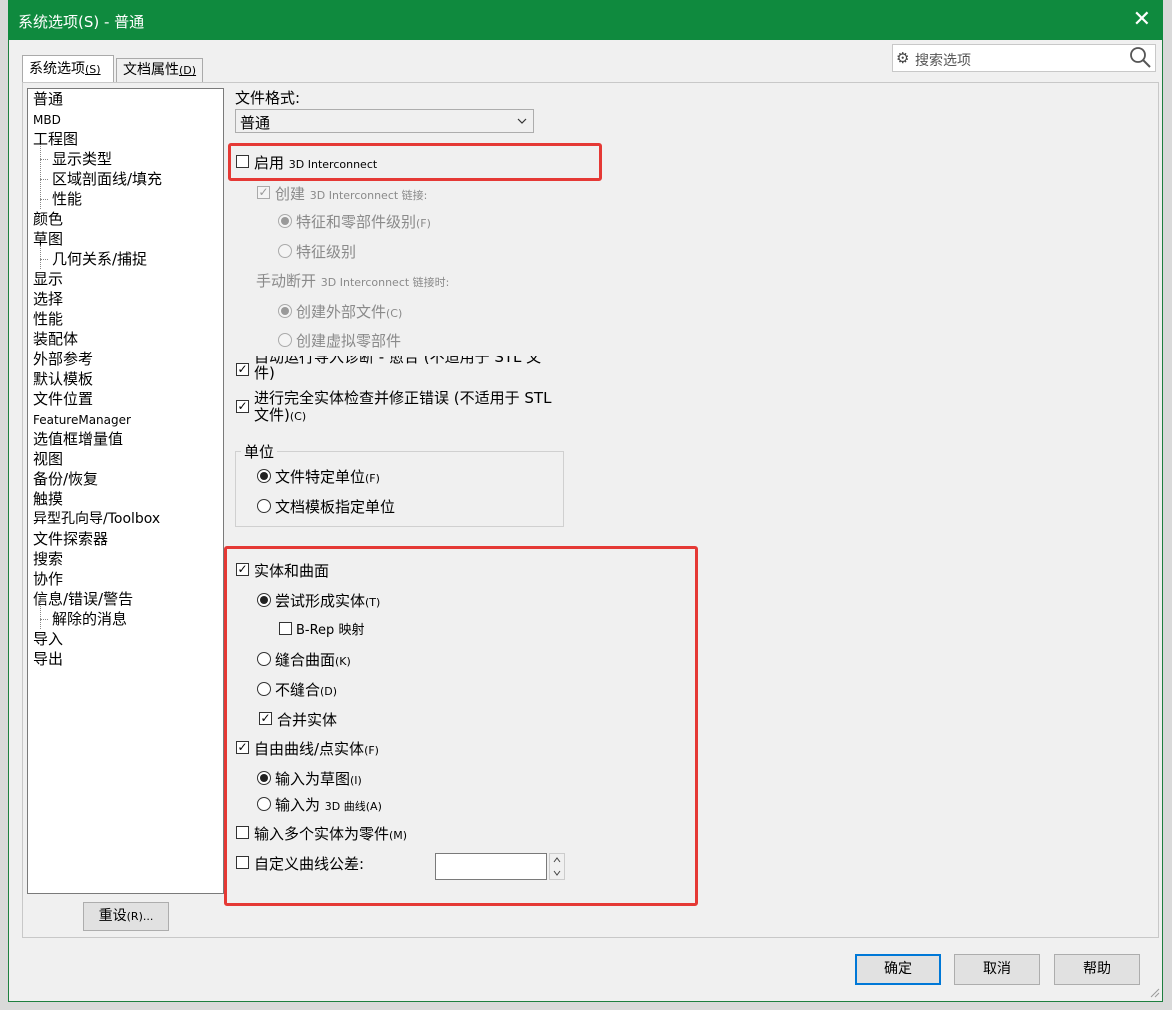 The width and height of the screenshot is (1172, 1010). I want to click on multi-body-label: 输入多个实体为零件(M), so click(330, 833).